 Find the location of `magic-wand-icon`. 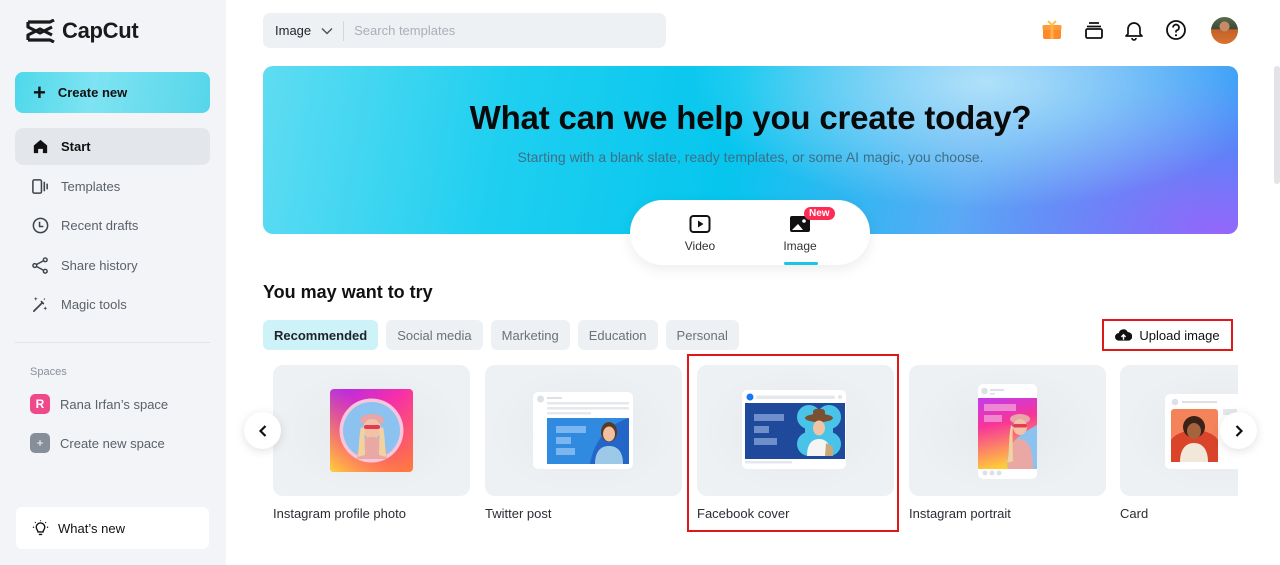

magic-wand-icon is located at coordinates (40, 304).